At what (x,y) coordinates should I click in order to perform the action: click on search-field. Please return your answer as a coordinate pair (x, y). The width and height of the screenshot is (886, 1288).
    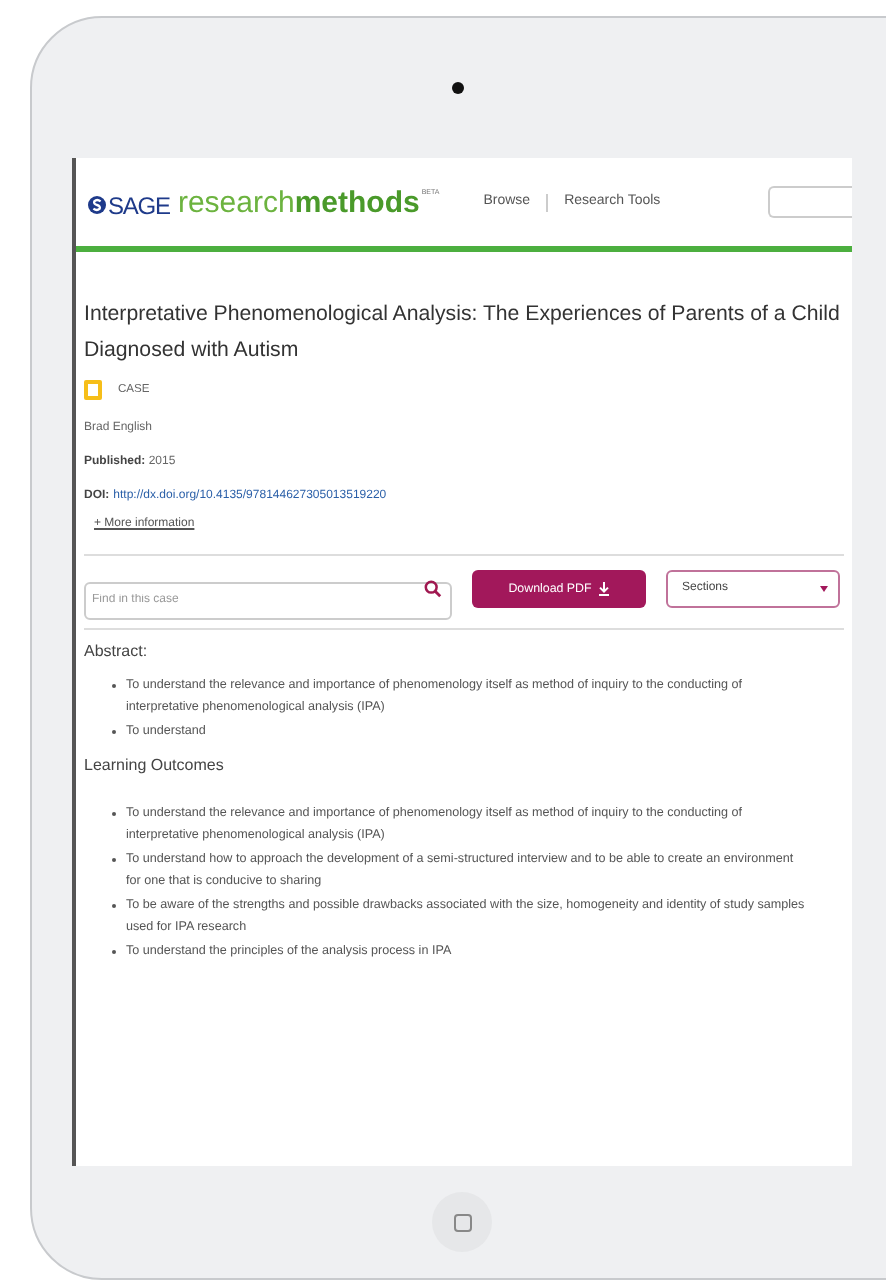
    Looking at the image, I should click on (810, 202).